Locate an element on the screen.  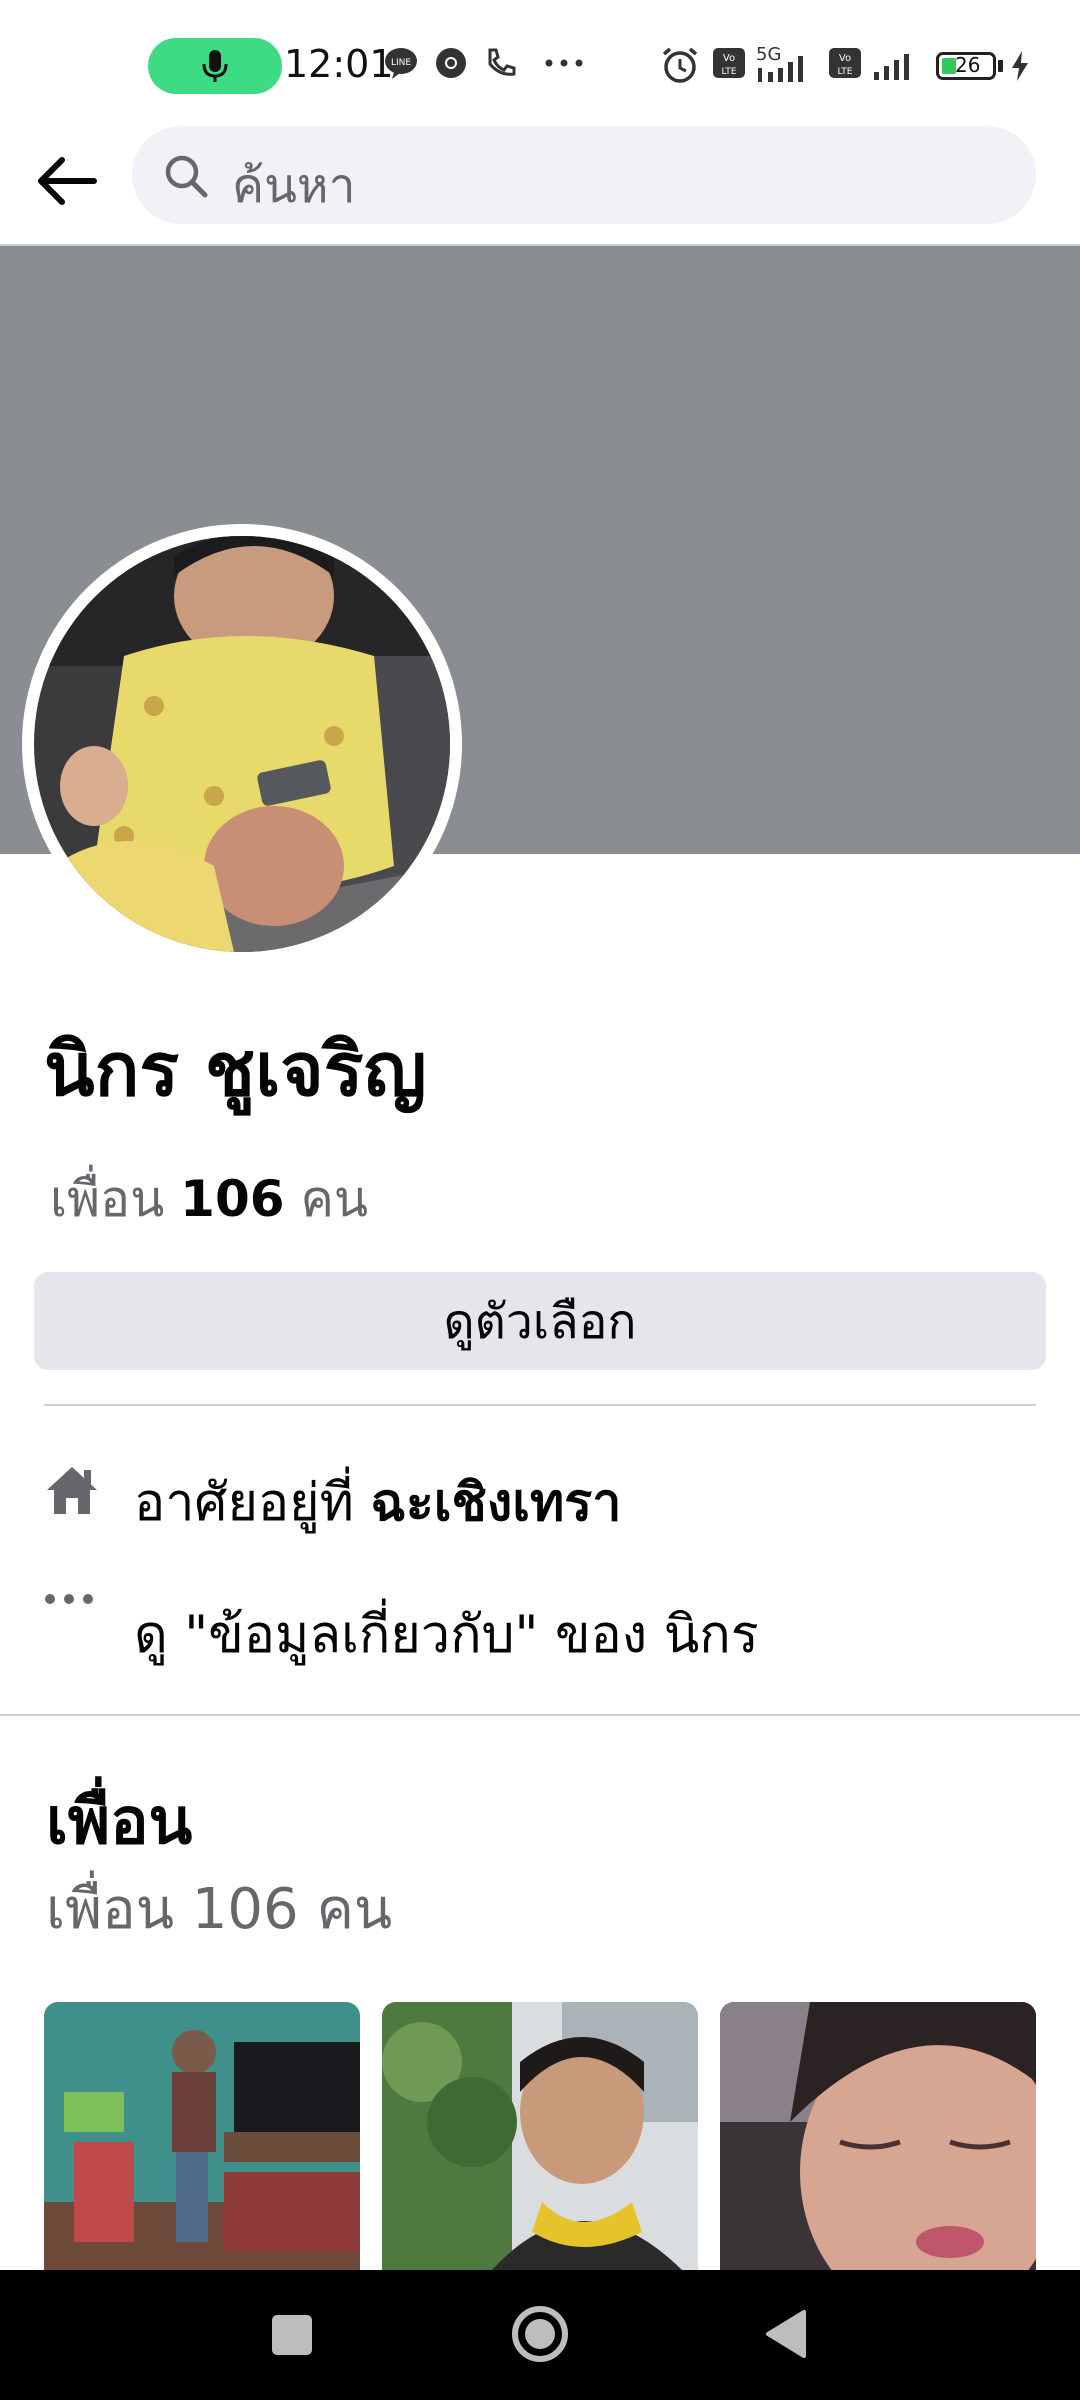
lives-in-row: อาศัยอยู่ที่ ฉะเชิงเทรา is located at coordinates (544, 1495).